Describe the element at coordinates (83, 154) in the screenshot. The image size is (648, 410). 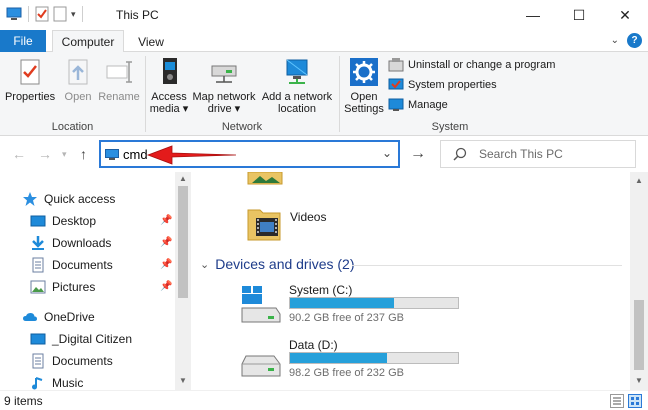
I see `up-arrow-icon: ↑` at that location.